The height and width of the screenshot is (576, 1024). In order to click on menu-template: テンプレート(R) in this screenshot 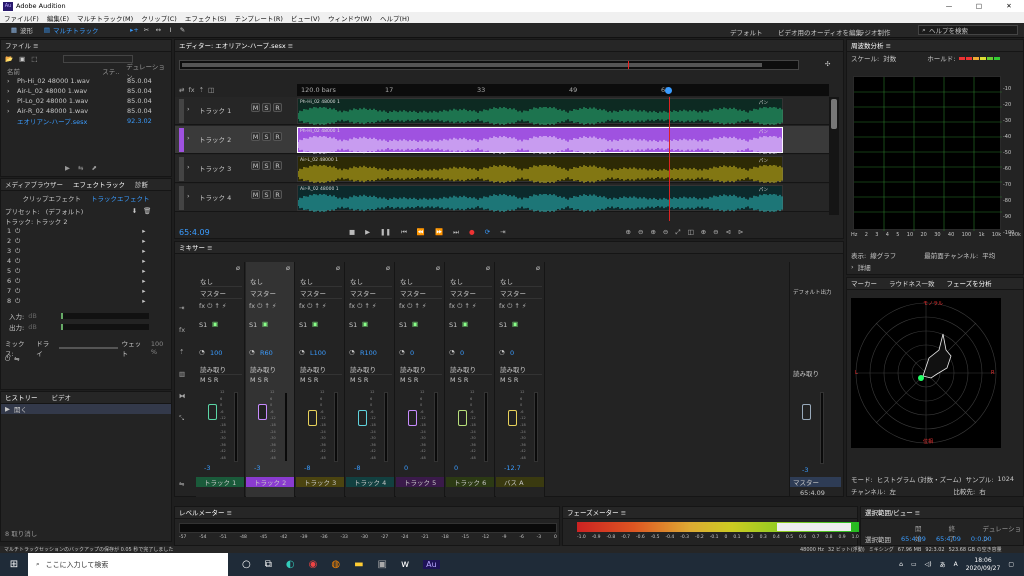, I will do `click(259, 18)`.